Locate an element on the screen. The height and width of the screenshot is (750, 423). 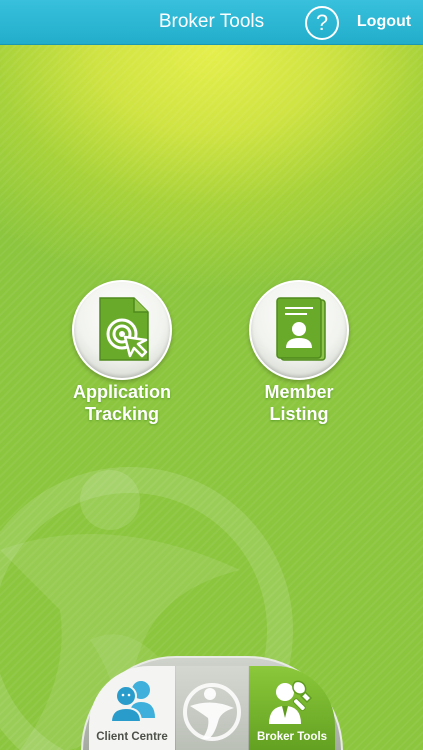
document-target-icon is located at coordinates (124, 329).